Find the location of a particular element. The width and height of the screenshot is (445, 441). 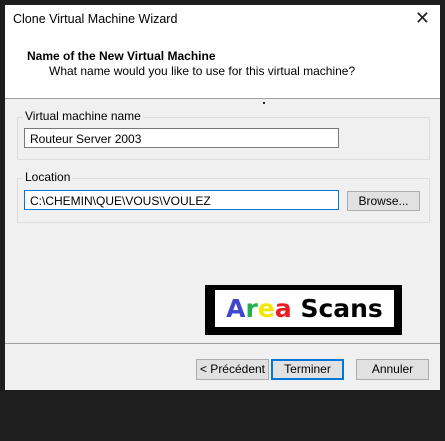

finish-button: Terminer is located at coordinates (307, 369).